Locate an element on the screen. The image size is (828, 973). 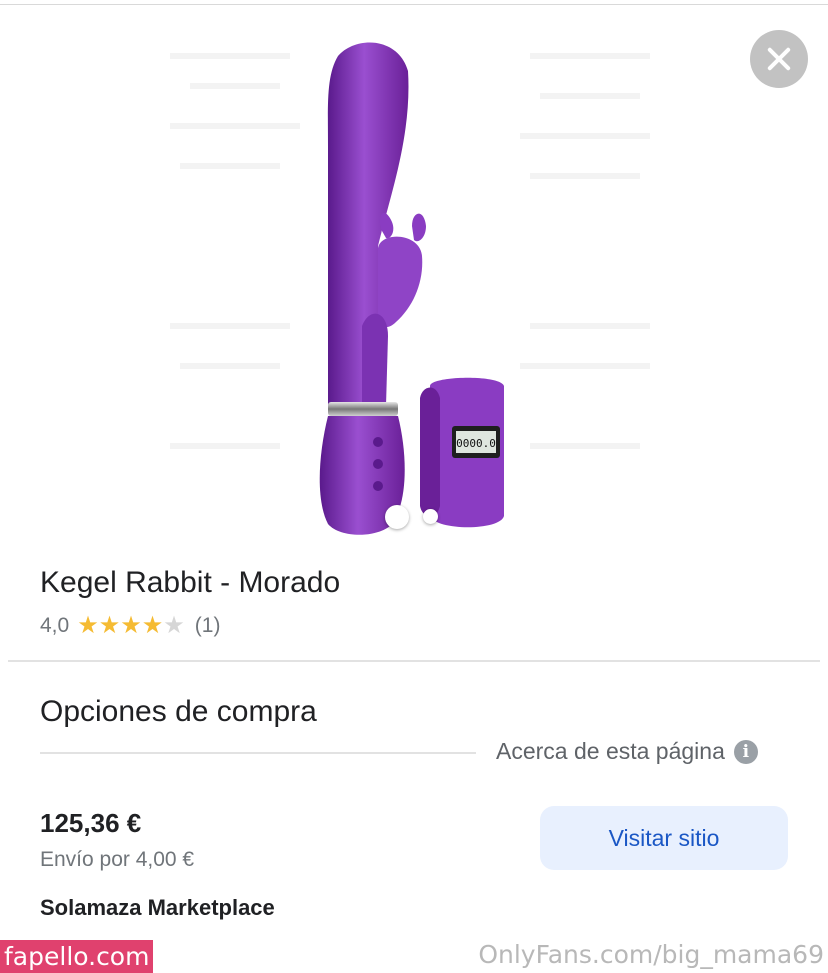
review-count: (1) is located at coordinates (208, 626).